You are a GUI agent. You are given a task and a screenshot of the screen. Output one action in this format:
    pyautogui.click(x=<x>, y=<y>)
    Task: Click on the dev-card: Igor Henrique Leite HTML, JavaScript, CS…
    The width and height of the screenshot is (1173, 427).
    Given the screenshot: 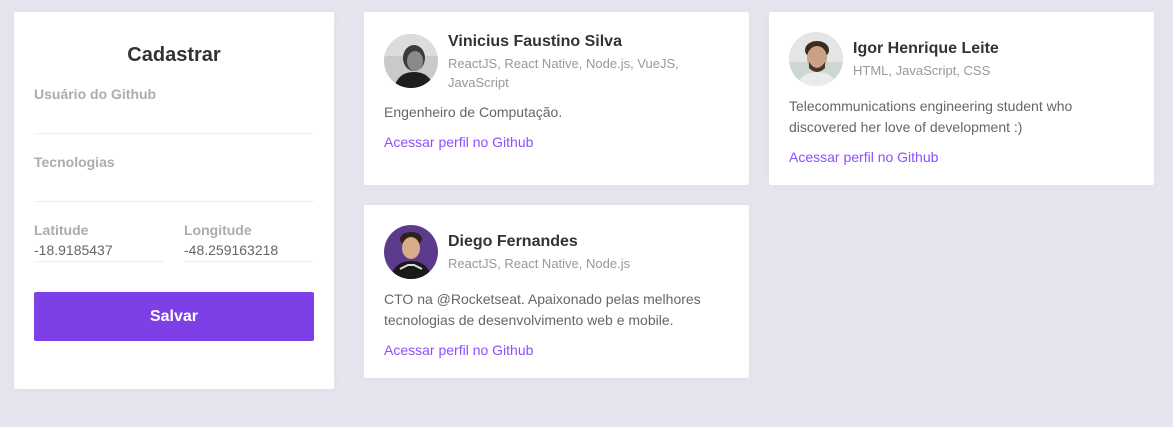 What is the action you would take?
    pyautogui.click(x=961, y=98)
    